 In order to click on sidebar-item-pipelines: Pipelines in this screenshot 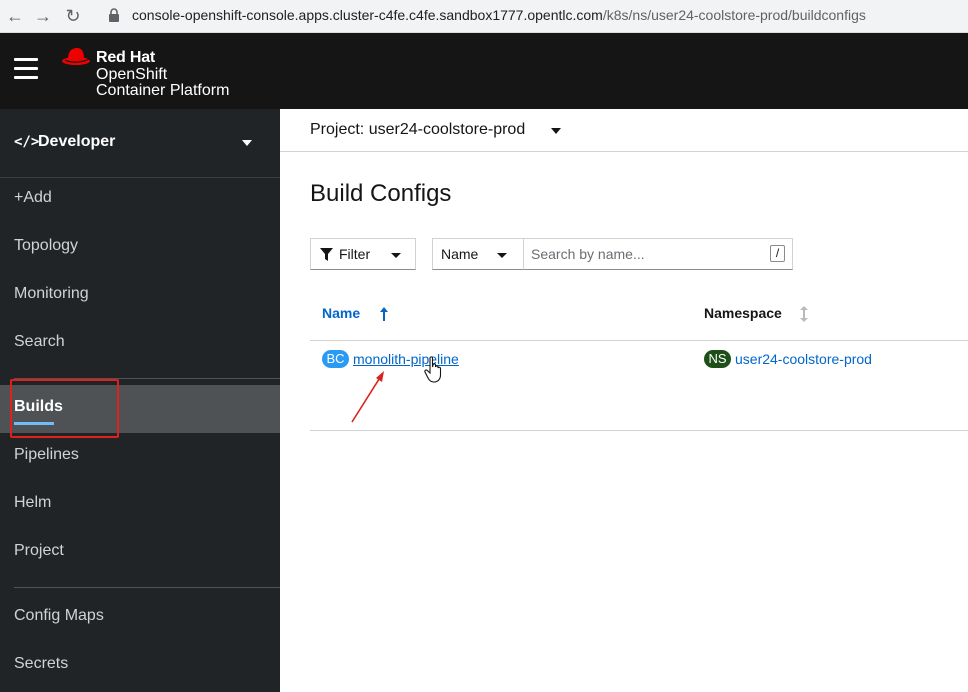, I will do `click(140, 455)`.